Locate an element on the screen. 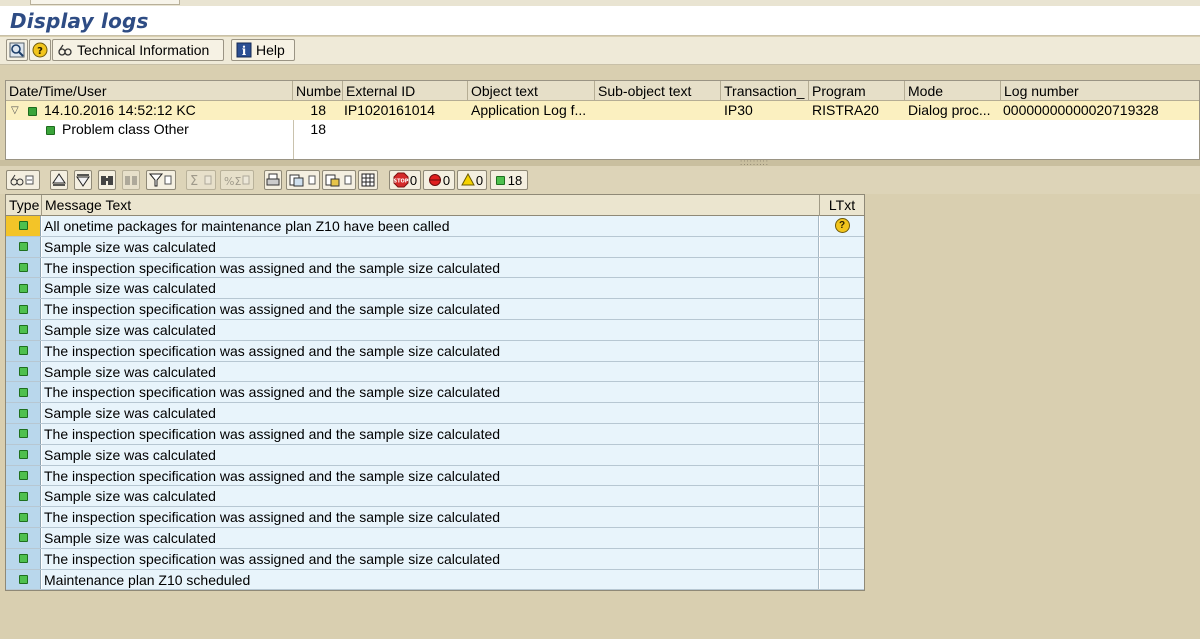 The width and height of the screenshot is (1200, 639). layout-button is located at coordinates (368, 180).